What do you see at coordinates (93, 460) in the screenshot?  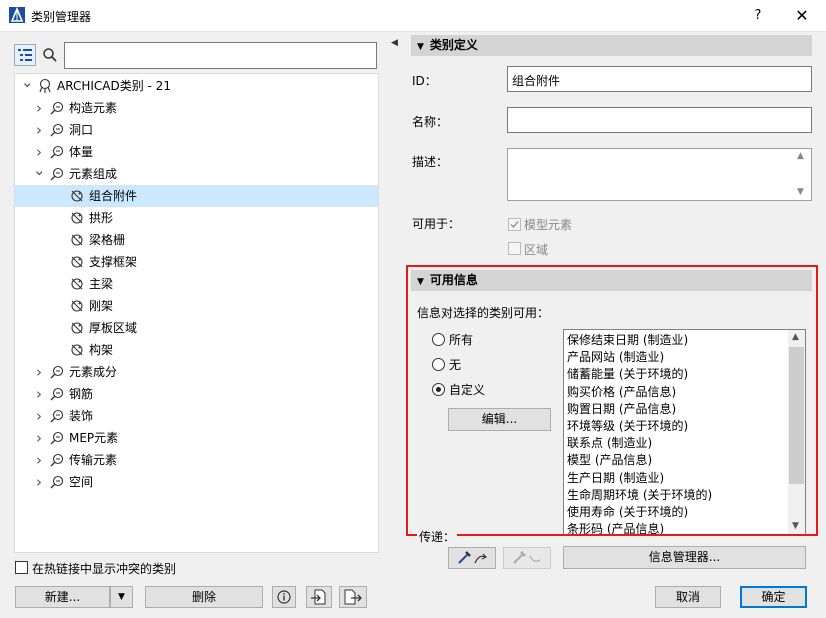 I see `tree-item-label: 传输元素` at bounding box center [93, 460].